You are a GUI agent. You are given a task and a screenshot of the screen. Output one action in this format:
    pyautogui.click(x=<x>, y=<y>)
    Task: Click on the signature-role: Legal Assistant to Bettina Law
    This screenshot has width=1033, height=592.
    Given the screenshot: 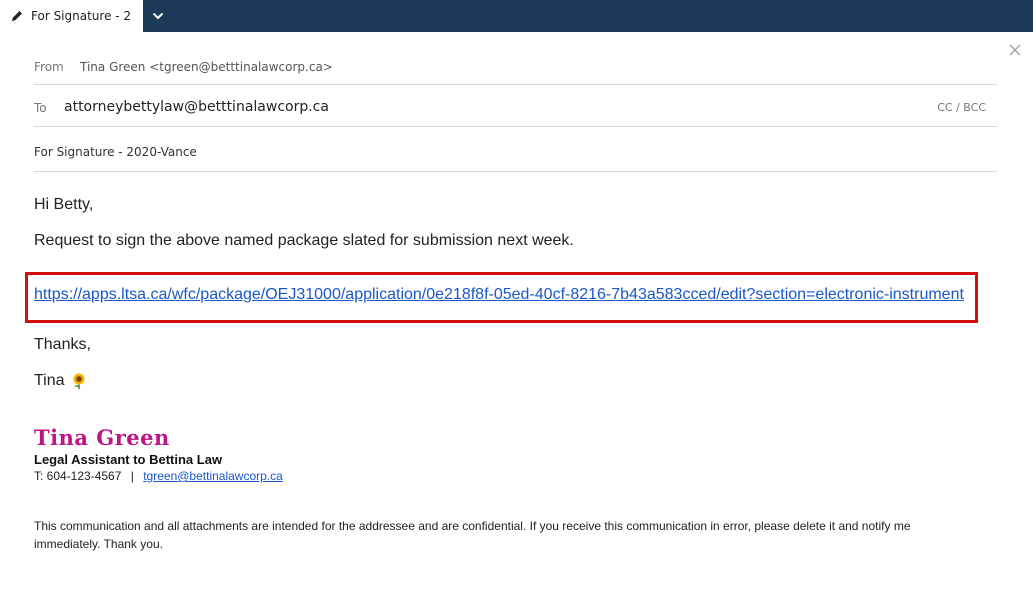 What is the action you would take?
    pyautogui.click(x=128, y=459)
    